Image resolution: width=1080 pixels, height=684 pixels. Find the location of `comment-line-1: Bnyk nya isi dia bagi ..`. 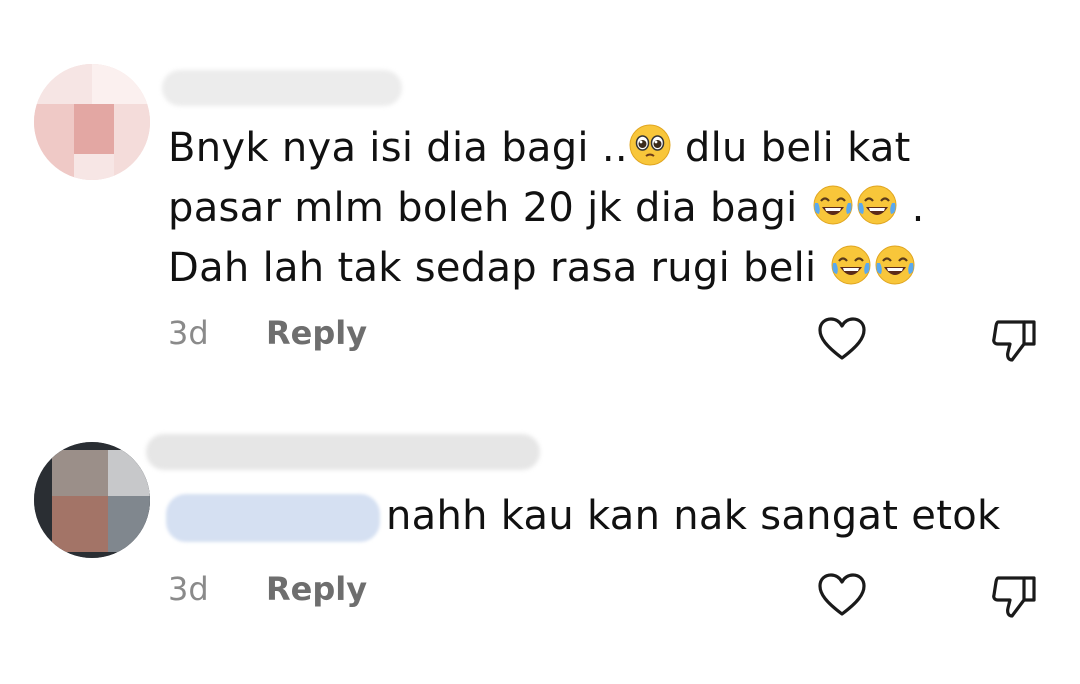

comment-line-1: Bnyk nya isi dia bagi .. is located at coordinates (398, 148).